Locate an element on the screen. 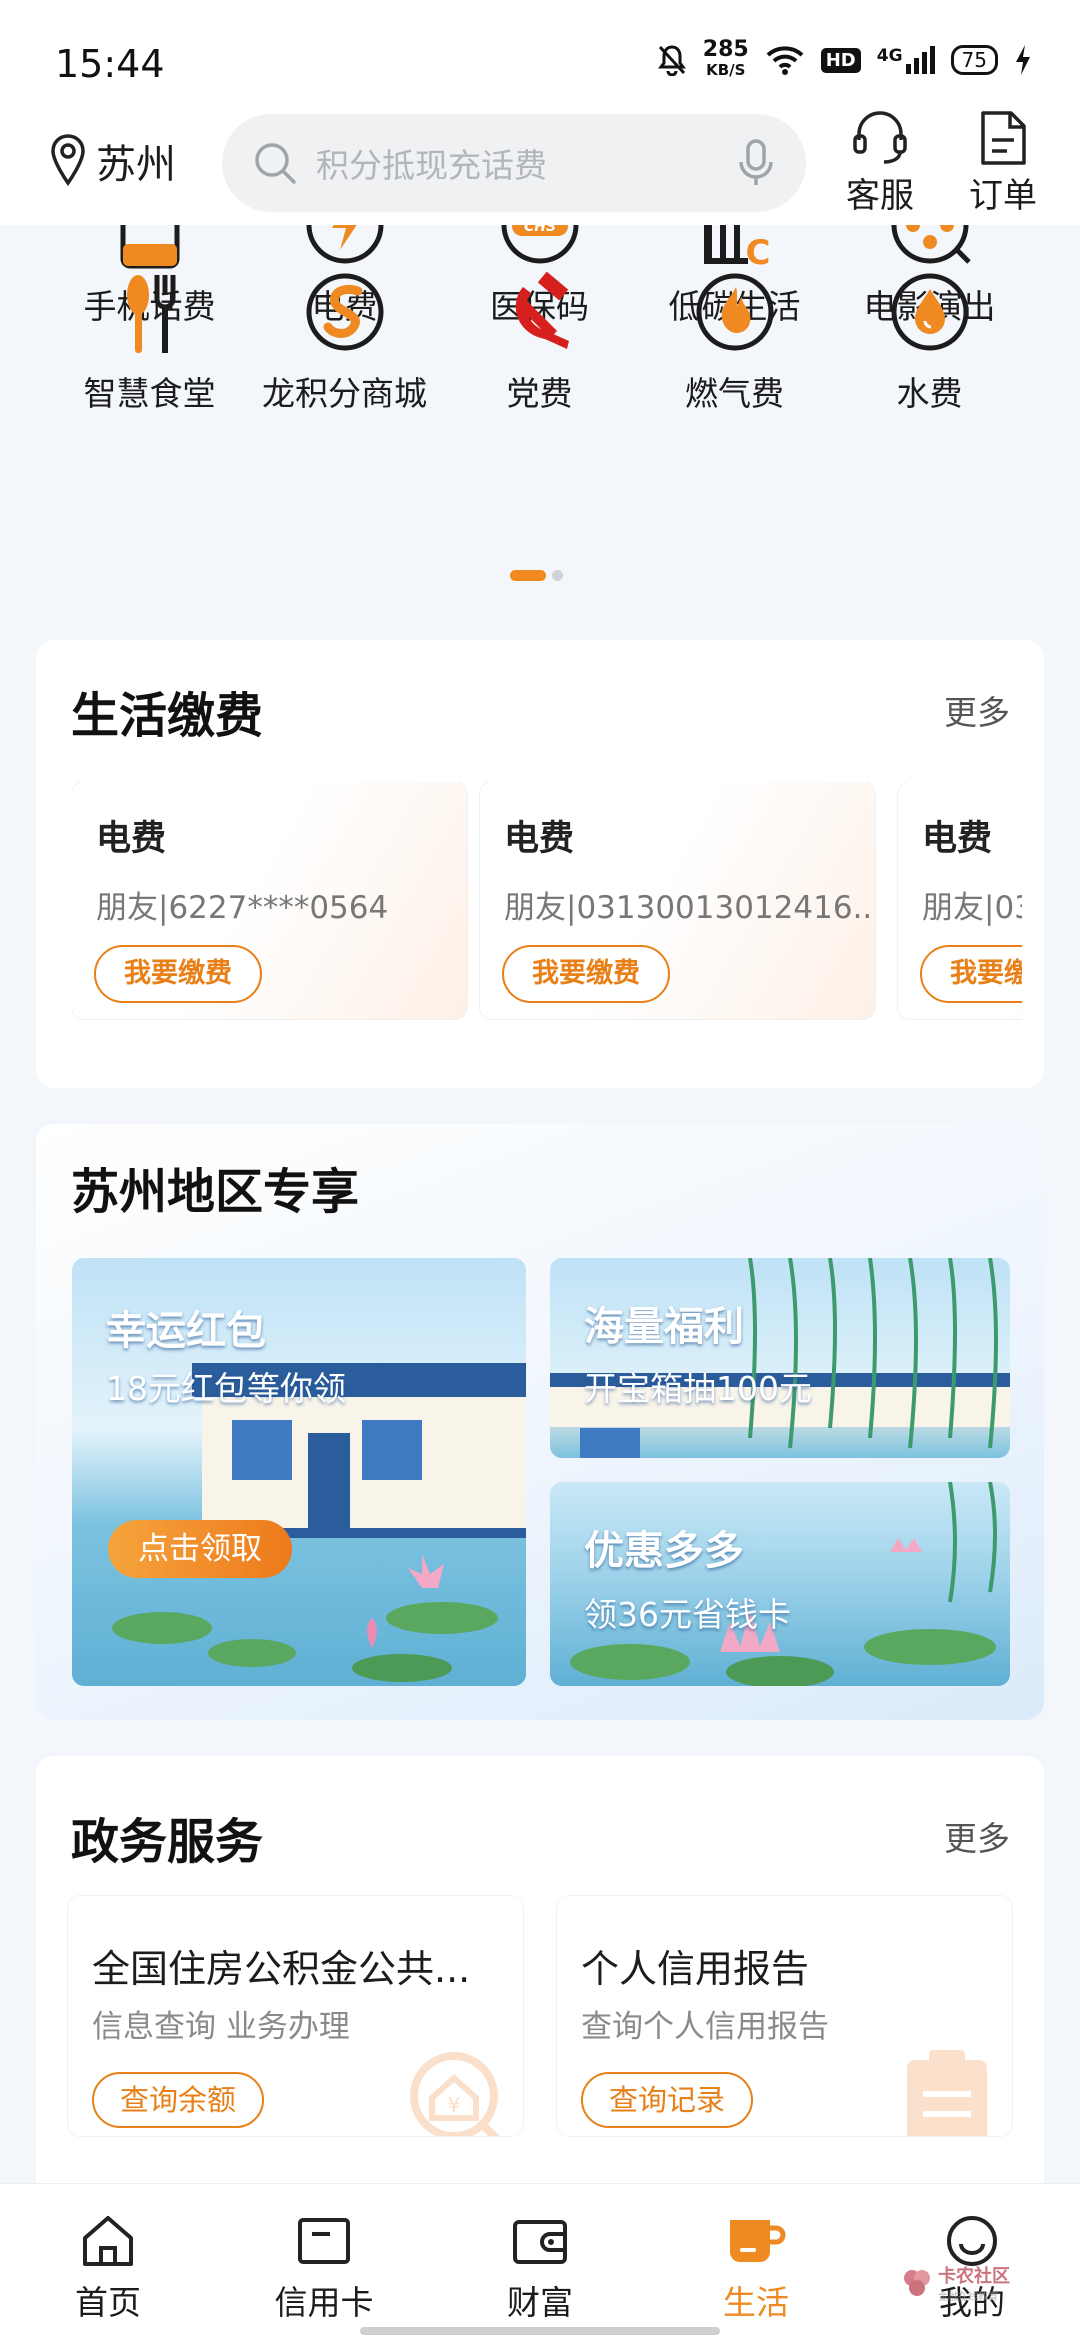 The image size is (1080, 2340). svg-text: CHS is located at coordinates (539, 230).